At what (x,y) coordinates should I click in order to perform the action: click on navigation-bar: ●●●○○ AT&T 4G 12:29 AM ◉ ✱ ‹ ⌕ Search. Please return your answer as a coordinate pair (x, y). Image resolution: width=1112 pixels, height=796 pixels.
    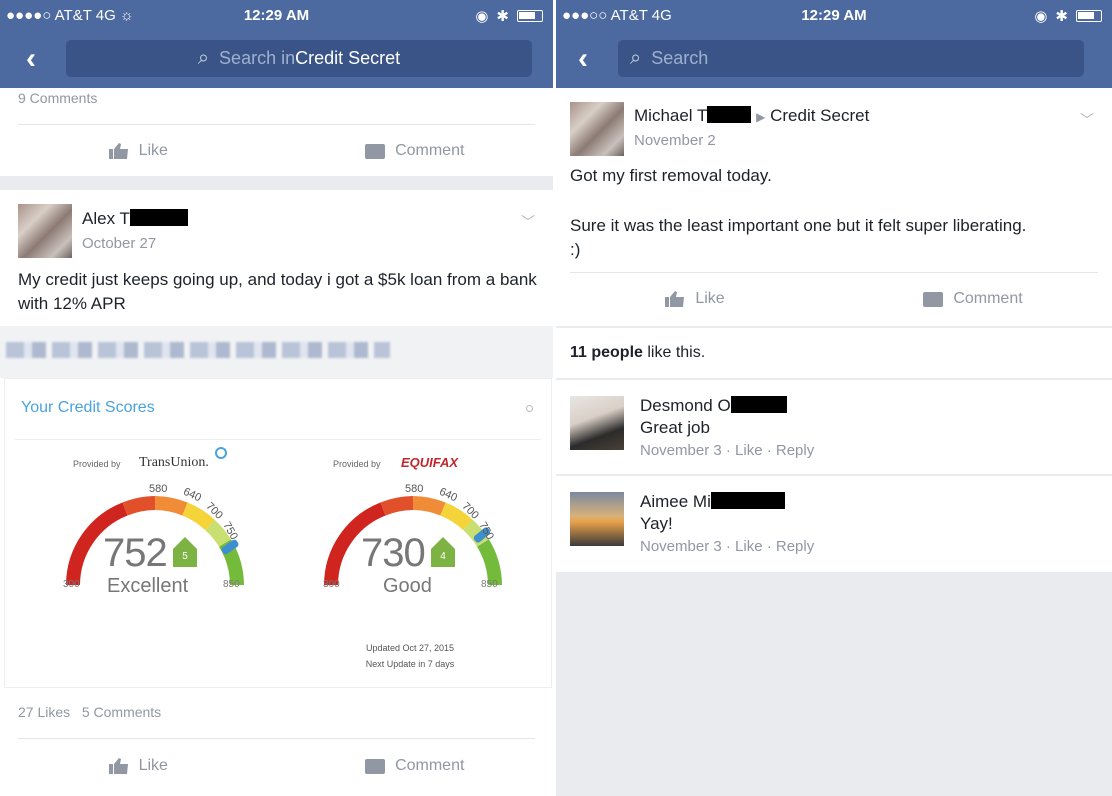
    Looking at the image, I should click on (834, 44).